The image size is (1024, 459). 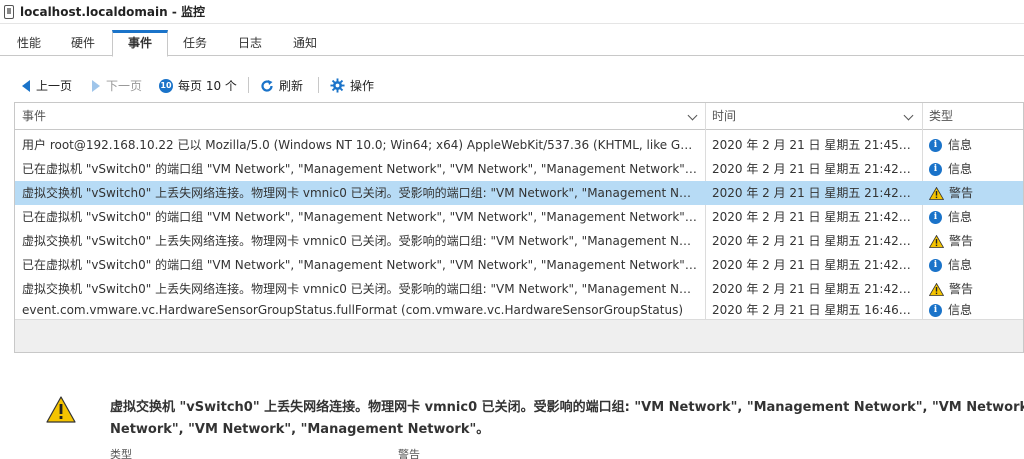 I want to click on tab-bar: 性能 硬件 事件 任务 日志 通知, so click(x=512, y=43).